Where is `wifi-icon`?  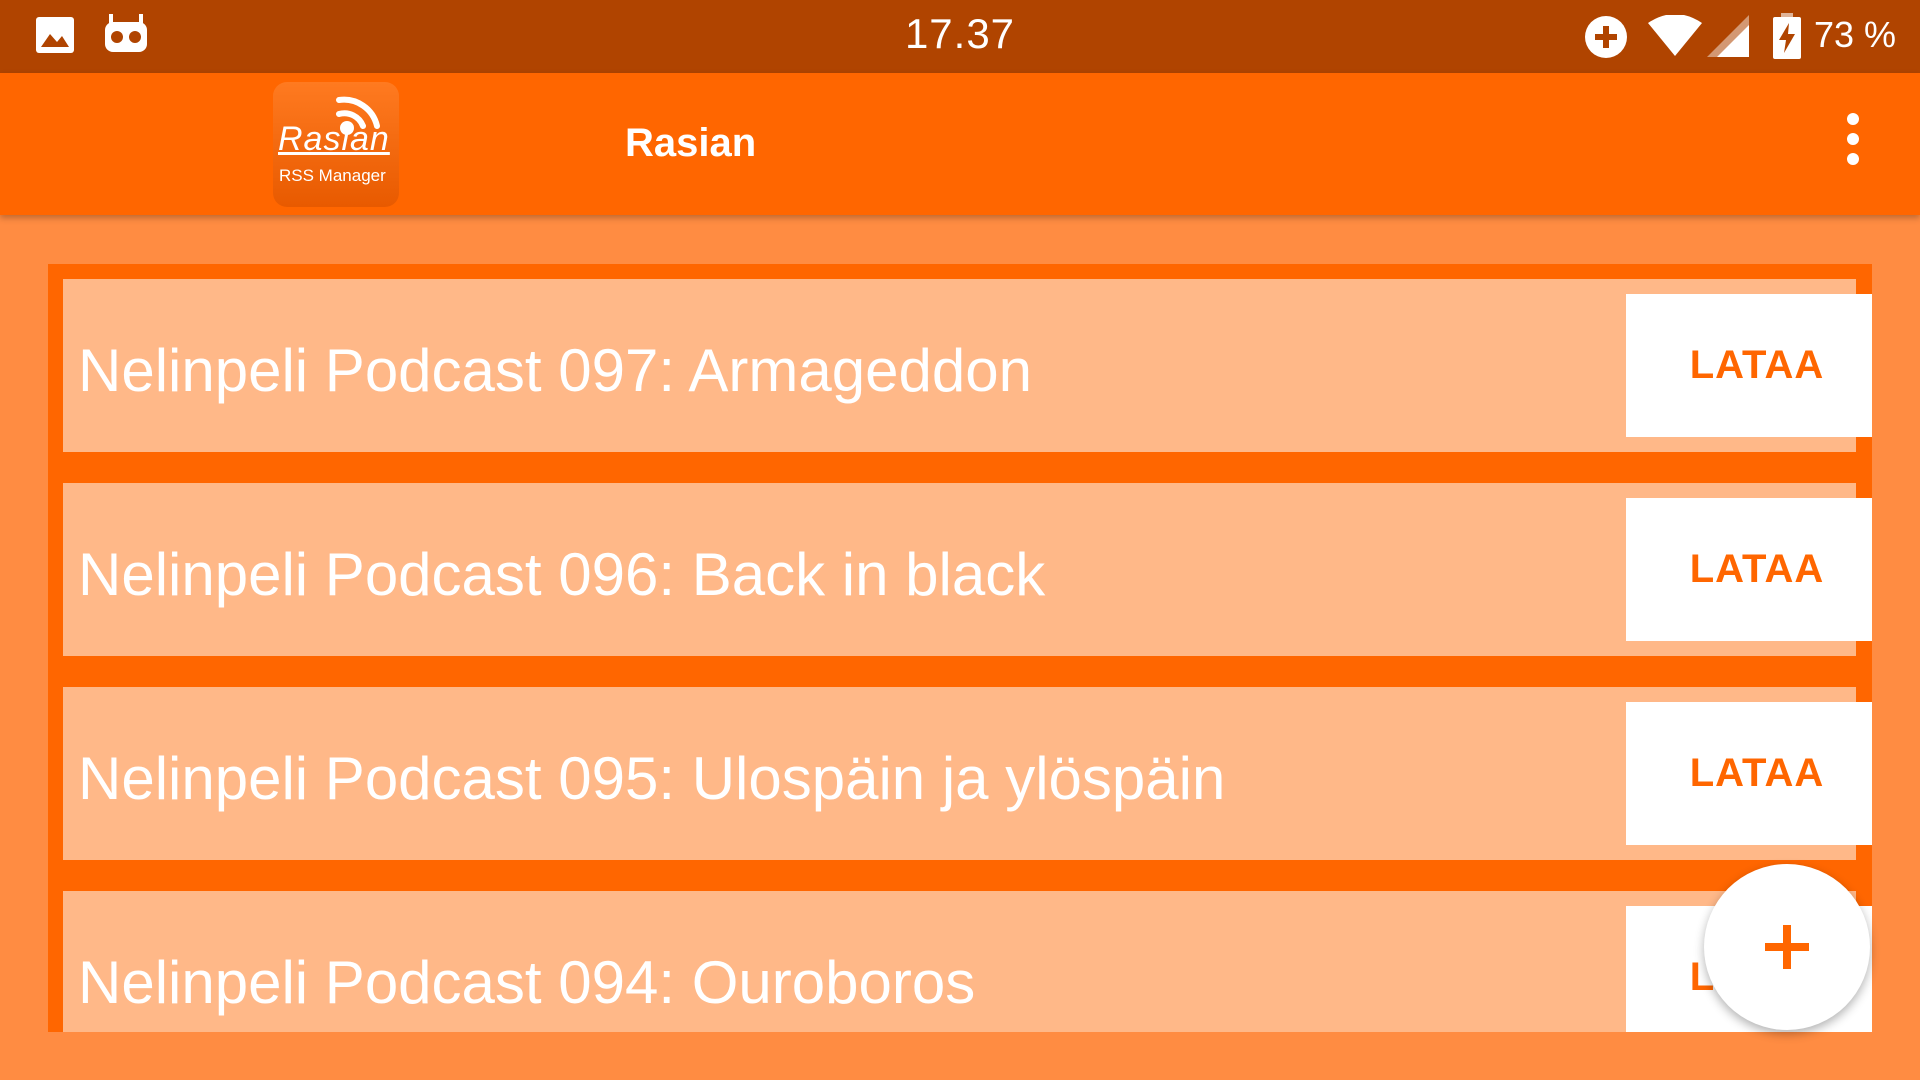
wifi-icon is located at coordinates (1675, 38).